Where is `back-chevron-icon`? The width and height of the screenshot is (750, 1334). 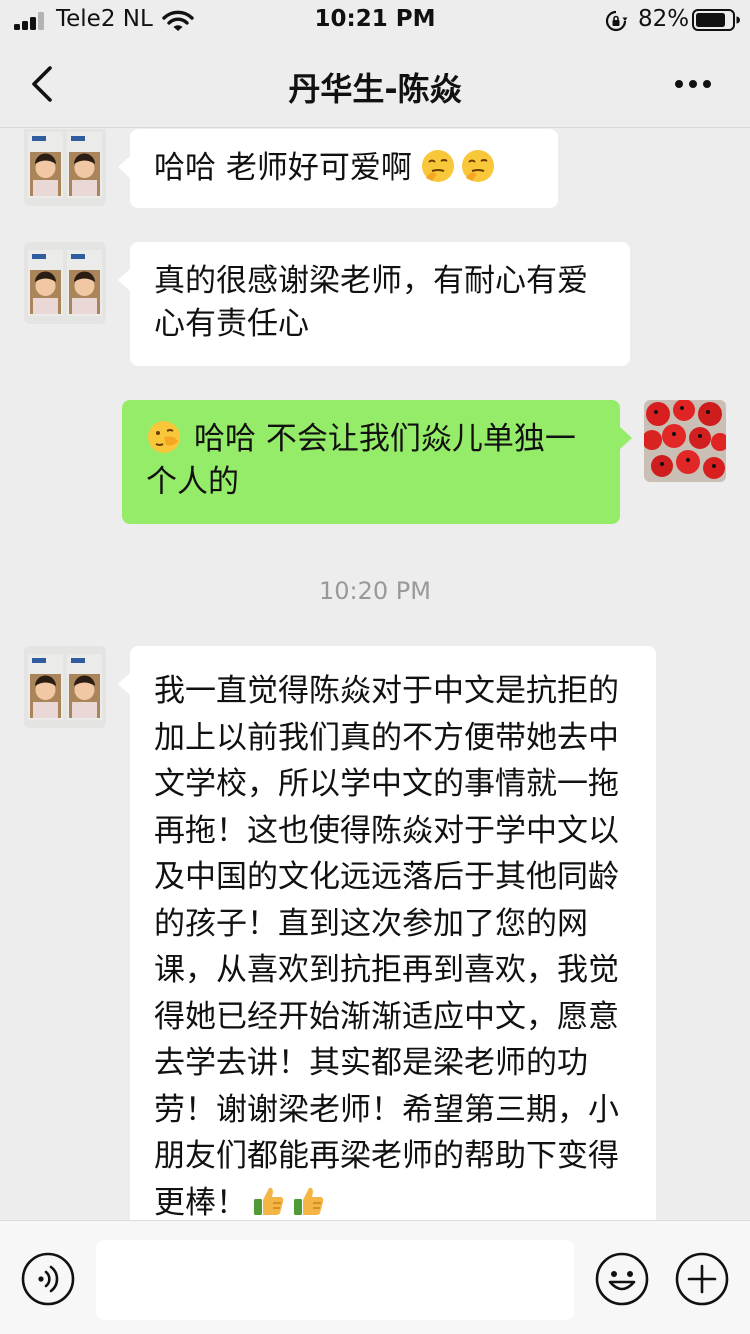 back-chevron-icon is located at coordinates (44, 84).